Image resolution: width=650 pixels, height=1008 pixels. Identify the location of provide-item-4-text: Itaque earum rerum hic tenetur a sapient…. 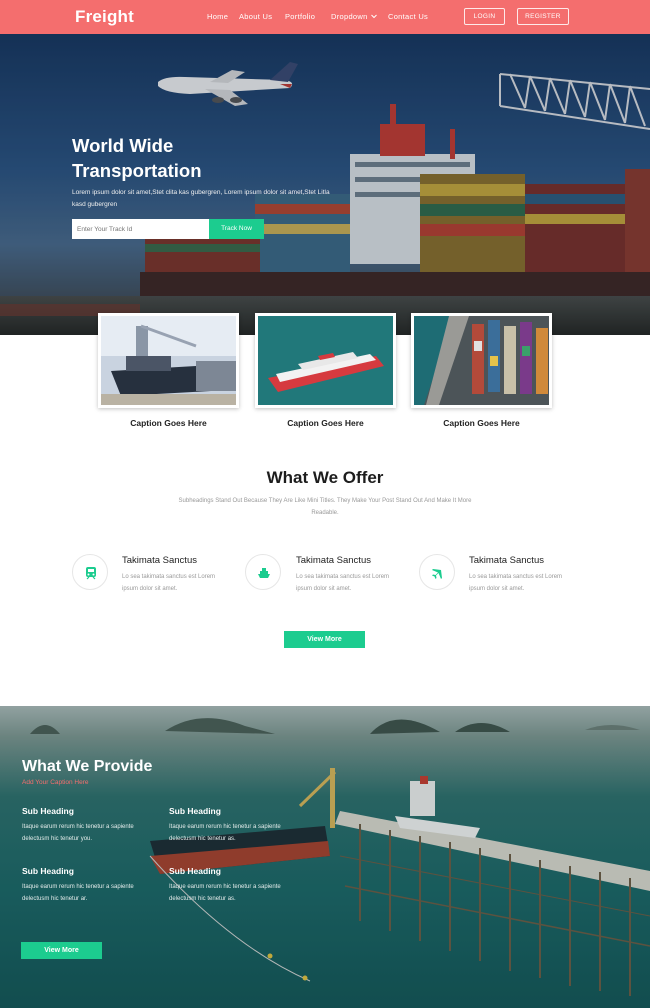
(225, 893).